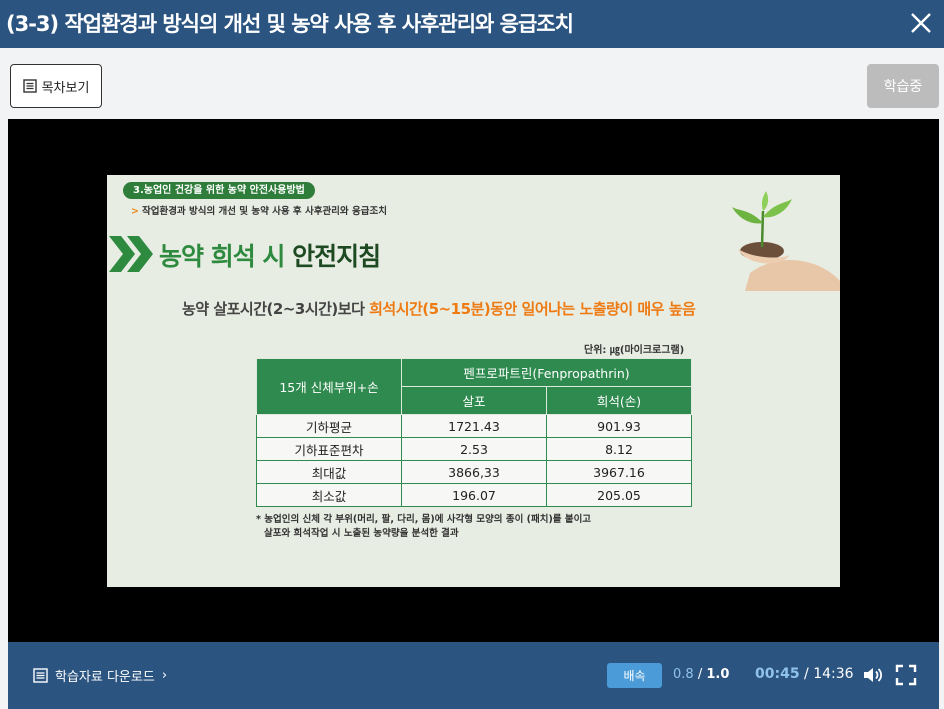 This screenshot has width=944, height=709. I want to click on row-label: 기하표준편차, so click(329, 449).